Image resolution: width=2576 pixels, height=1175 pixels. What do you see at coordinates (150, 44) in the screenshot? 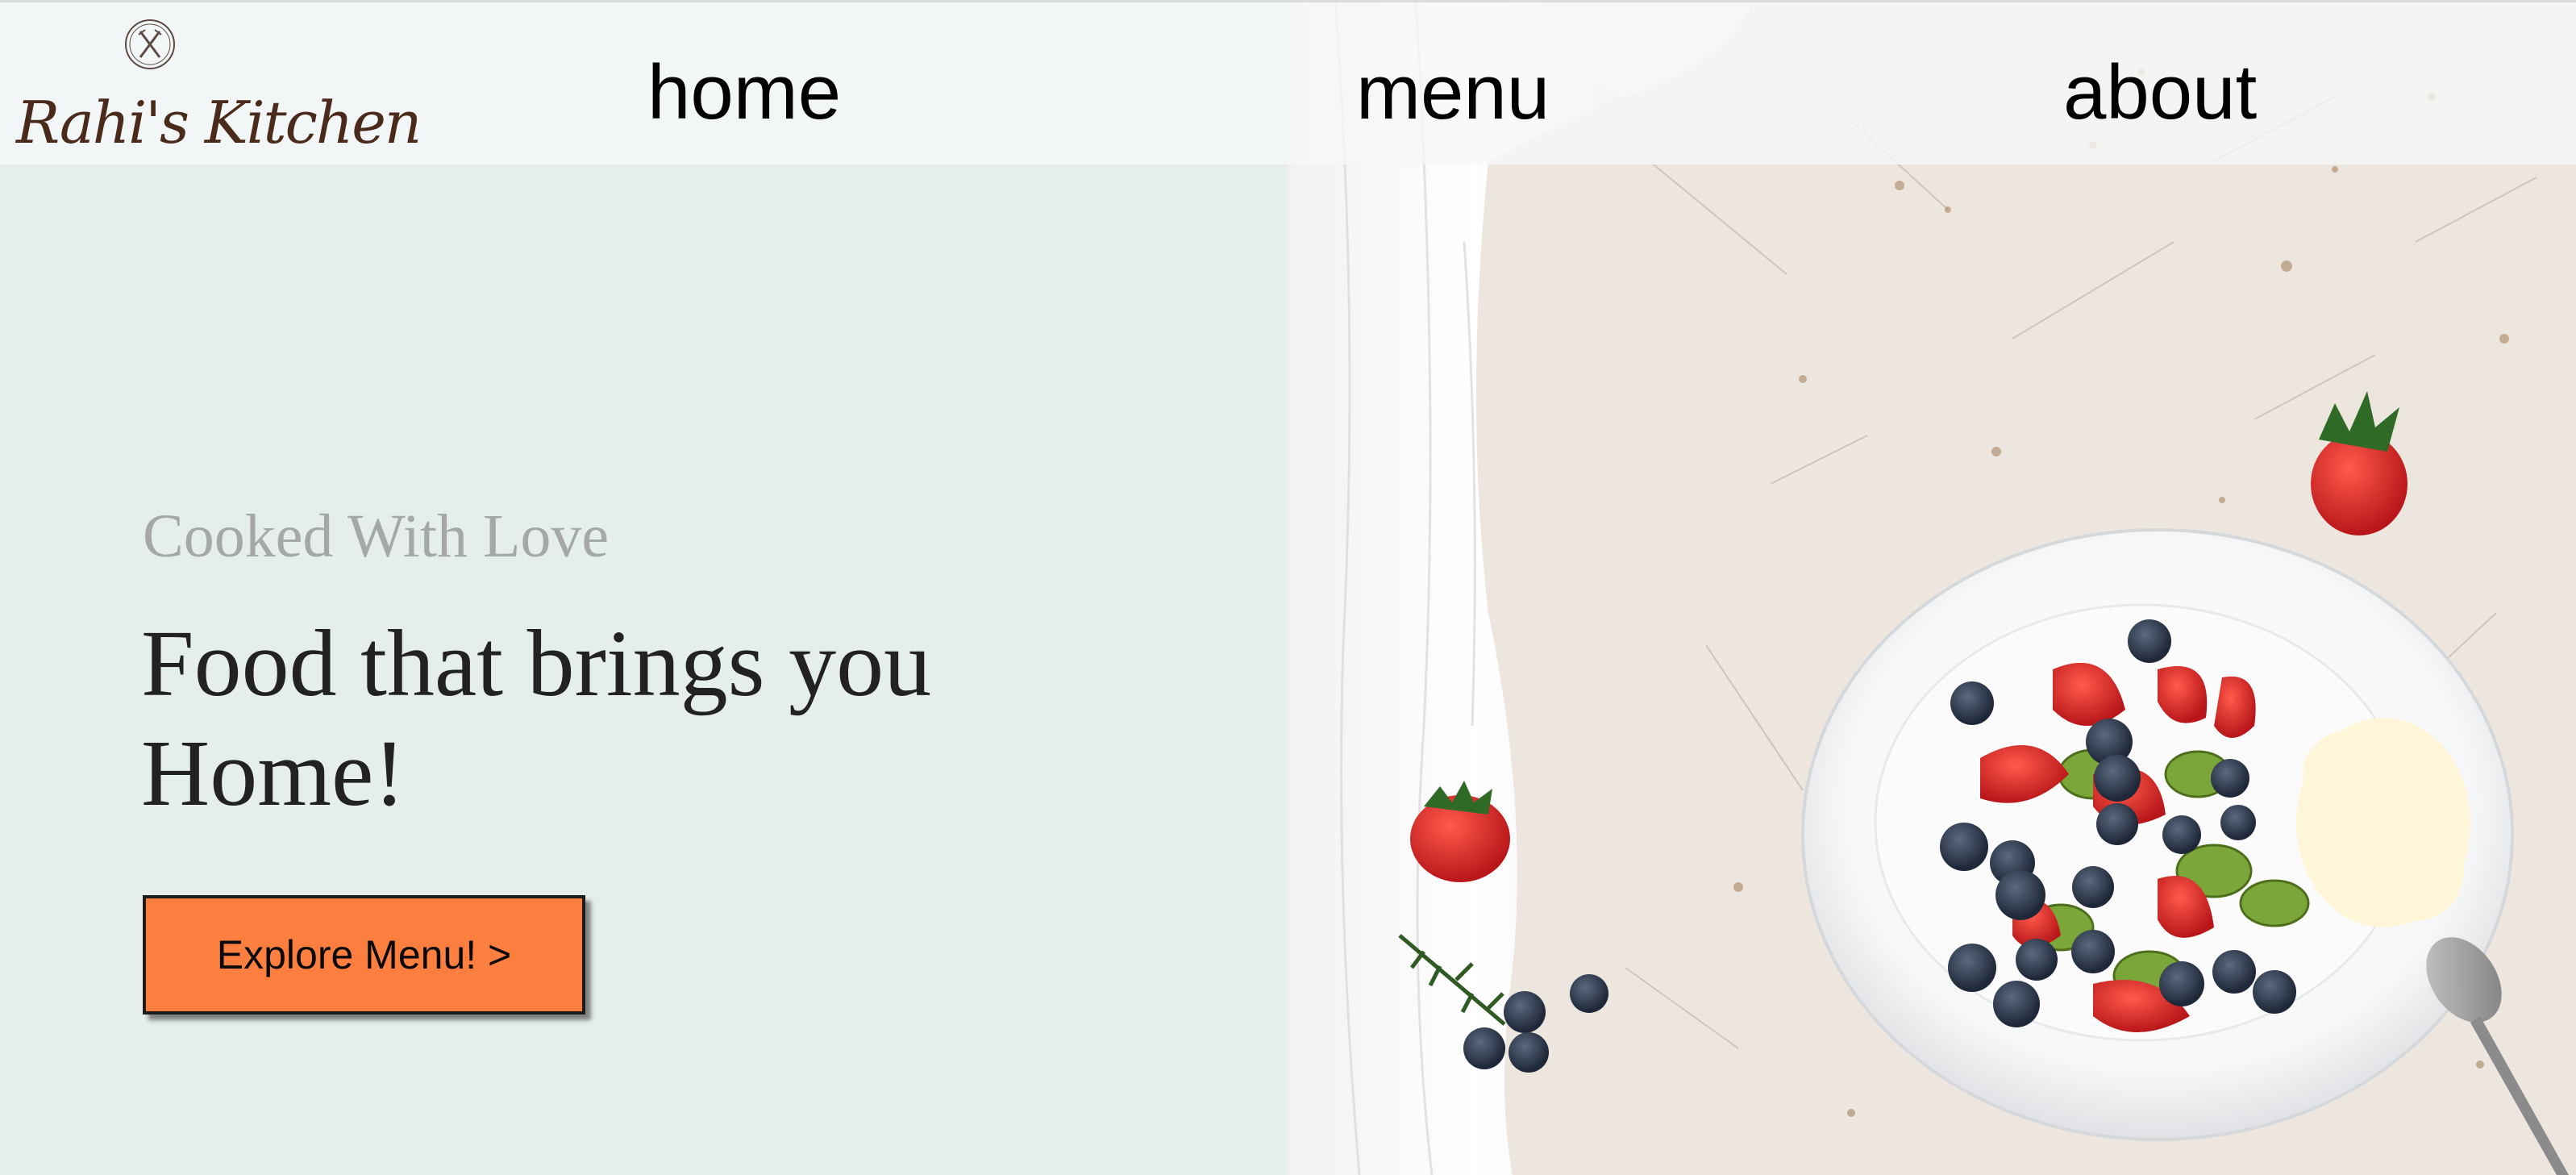
I see `utensils-emblem-icon` at bounding box center [150, 44].